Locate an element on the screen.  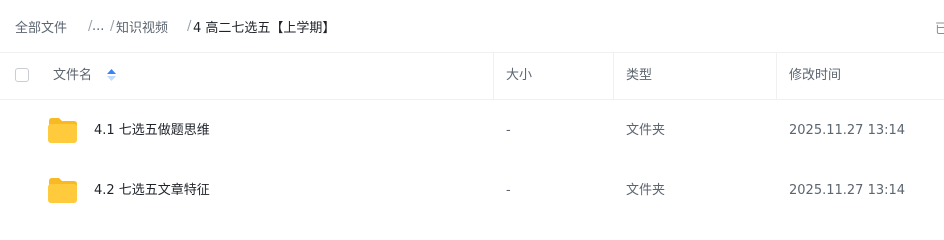
column-header-name: 文件名 is located at coordinates (72, 76).